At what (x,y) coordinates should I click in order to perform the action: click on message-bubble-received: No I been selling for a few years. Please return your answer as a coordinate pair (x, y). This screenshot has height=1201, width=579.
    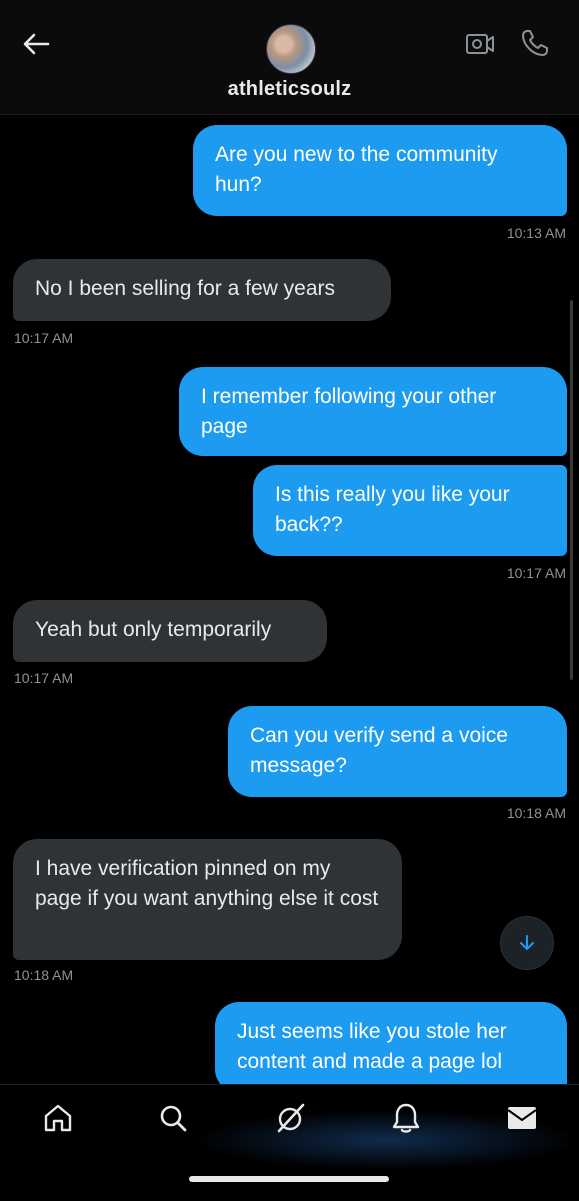
    Looking at the image, I should click on (202, 290).